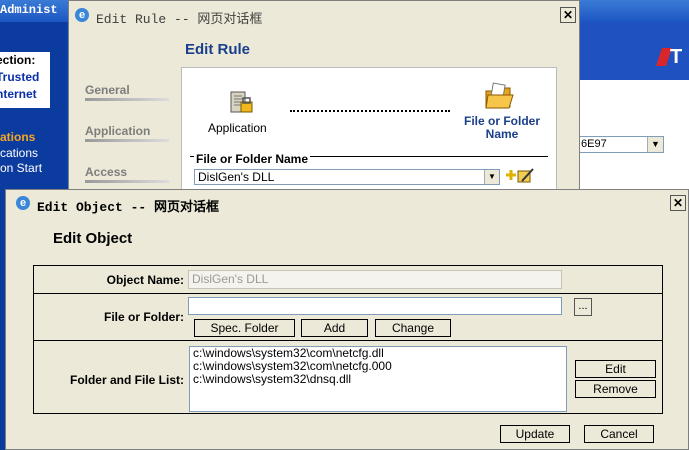  What do you see at coordinates (535, 434) in the screenshot?
I see `update-button: Update` at bounding box center [535, 434].